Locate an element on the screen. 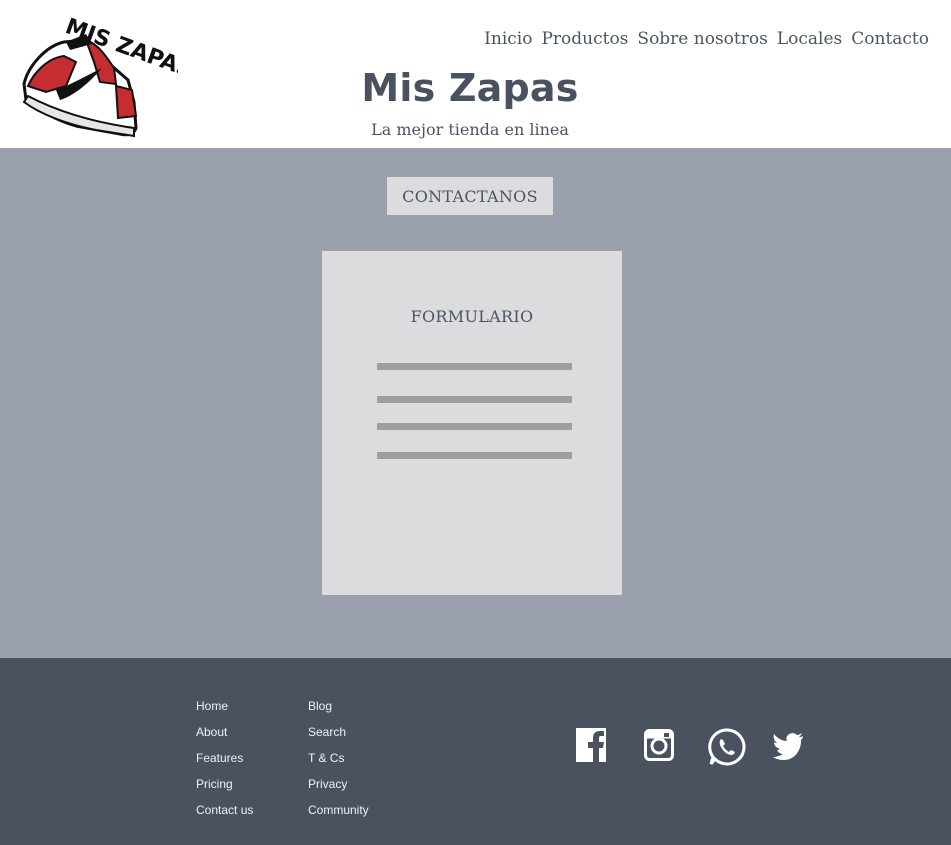  footer-links-col-2: Blog Search T & Cs Privacy Community is located at coordinates (338, 763).